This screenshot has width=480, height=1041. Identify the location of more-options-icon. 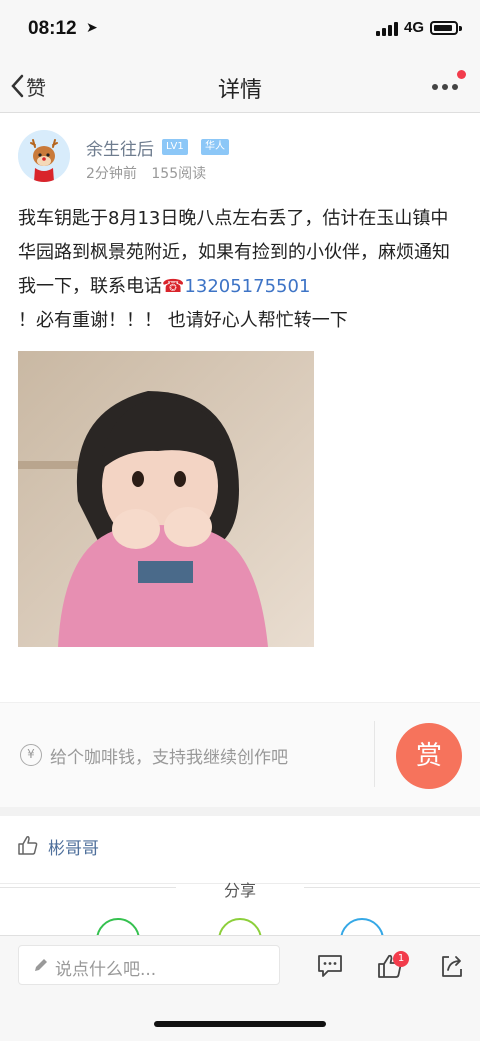
(445, 87).